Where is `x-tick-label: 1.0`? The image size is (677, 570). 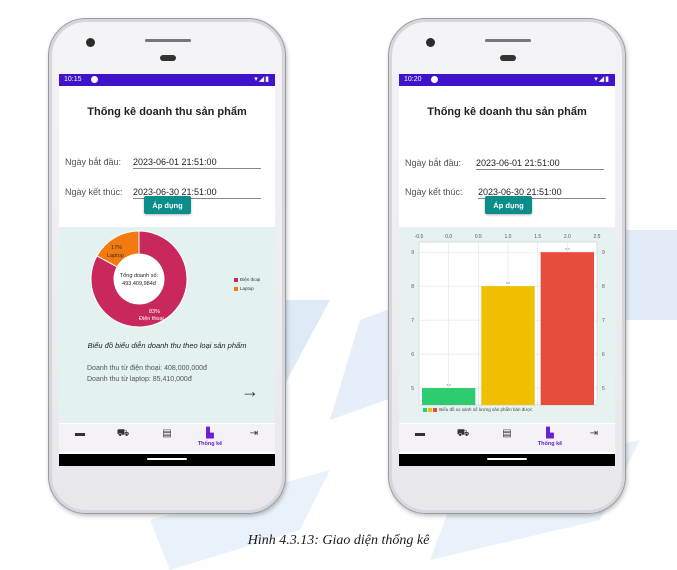 x-tick-label: 1.0 is located at coordinates (508, 237).